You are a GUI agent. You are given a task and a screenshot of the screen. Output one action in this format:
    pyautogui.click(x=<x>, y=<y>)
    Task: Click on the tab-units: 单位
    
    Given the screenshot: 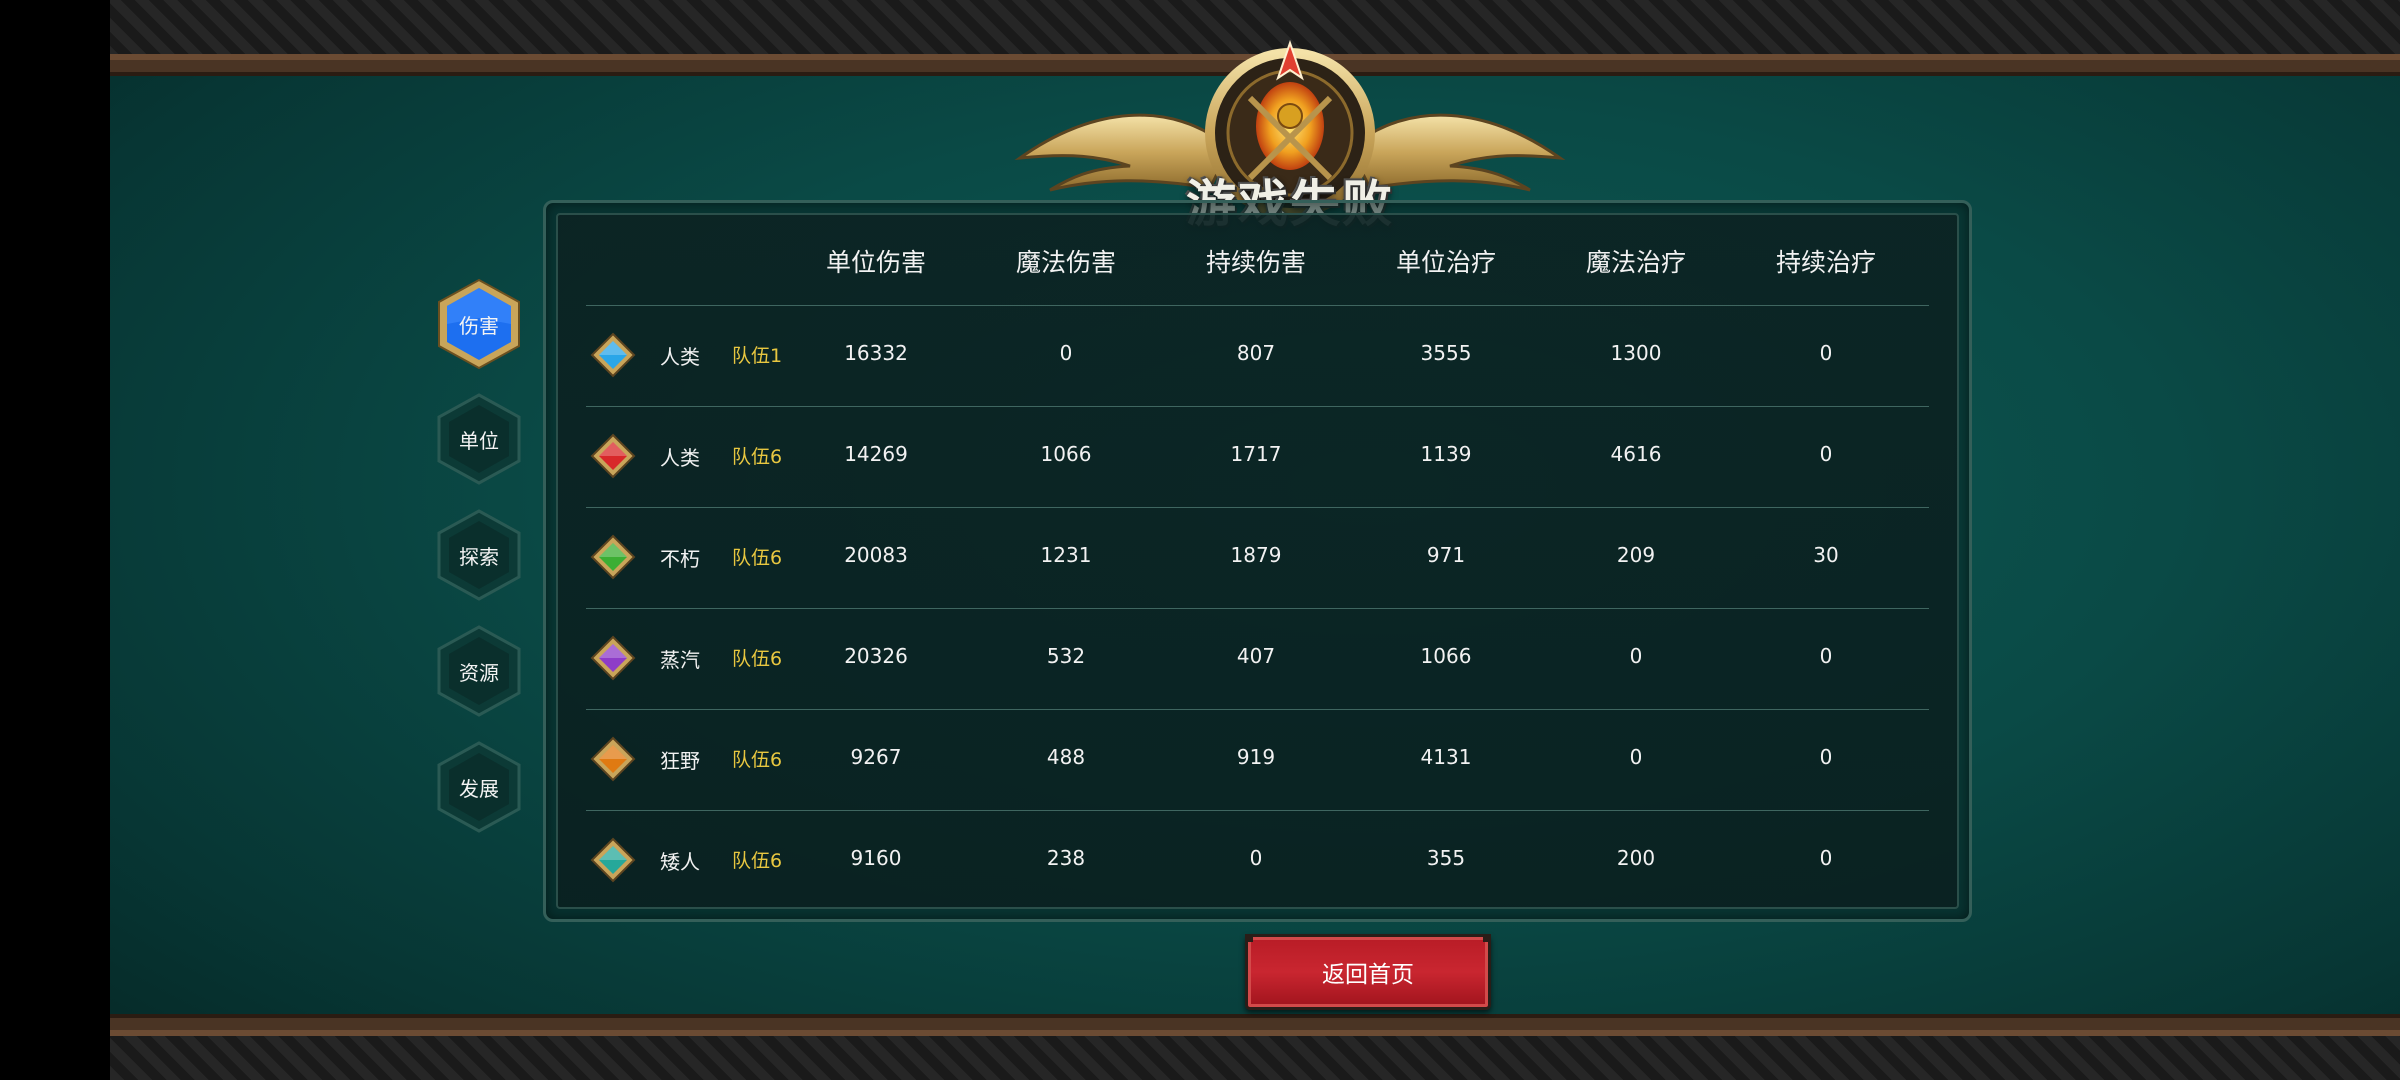 What is the action you would take?
    pyautogui.click(x=479, y=439)
    